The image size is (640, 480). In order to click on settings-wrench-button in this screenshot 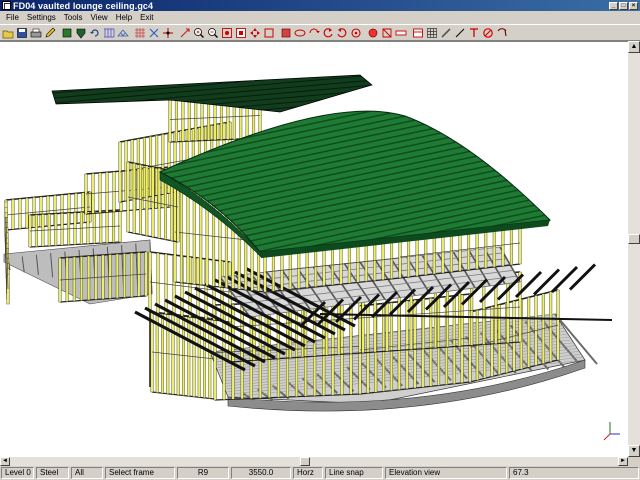, I will do `click(501, 32)`.